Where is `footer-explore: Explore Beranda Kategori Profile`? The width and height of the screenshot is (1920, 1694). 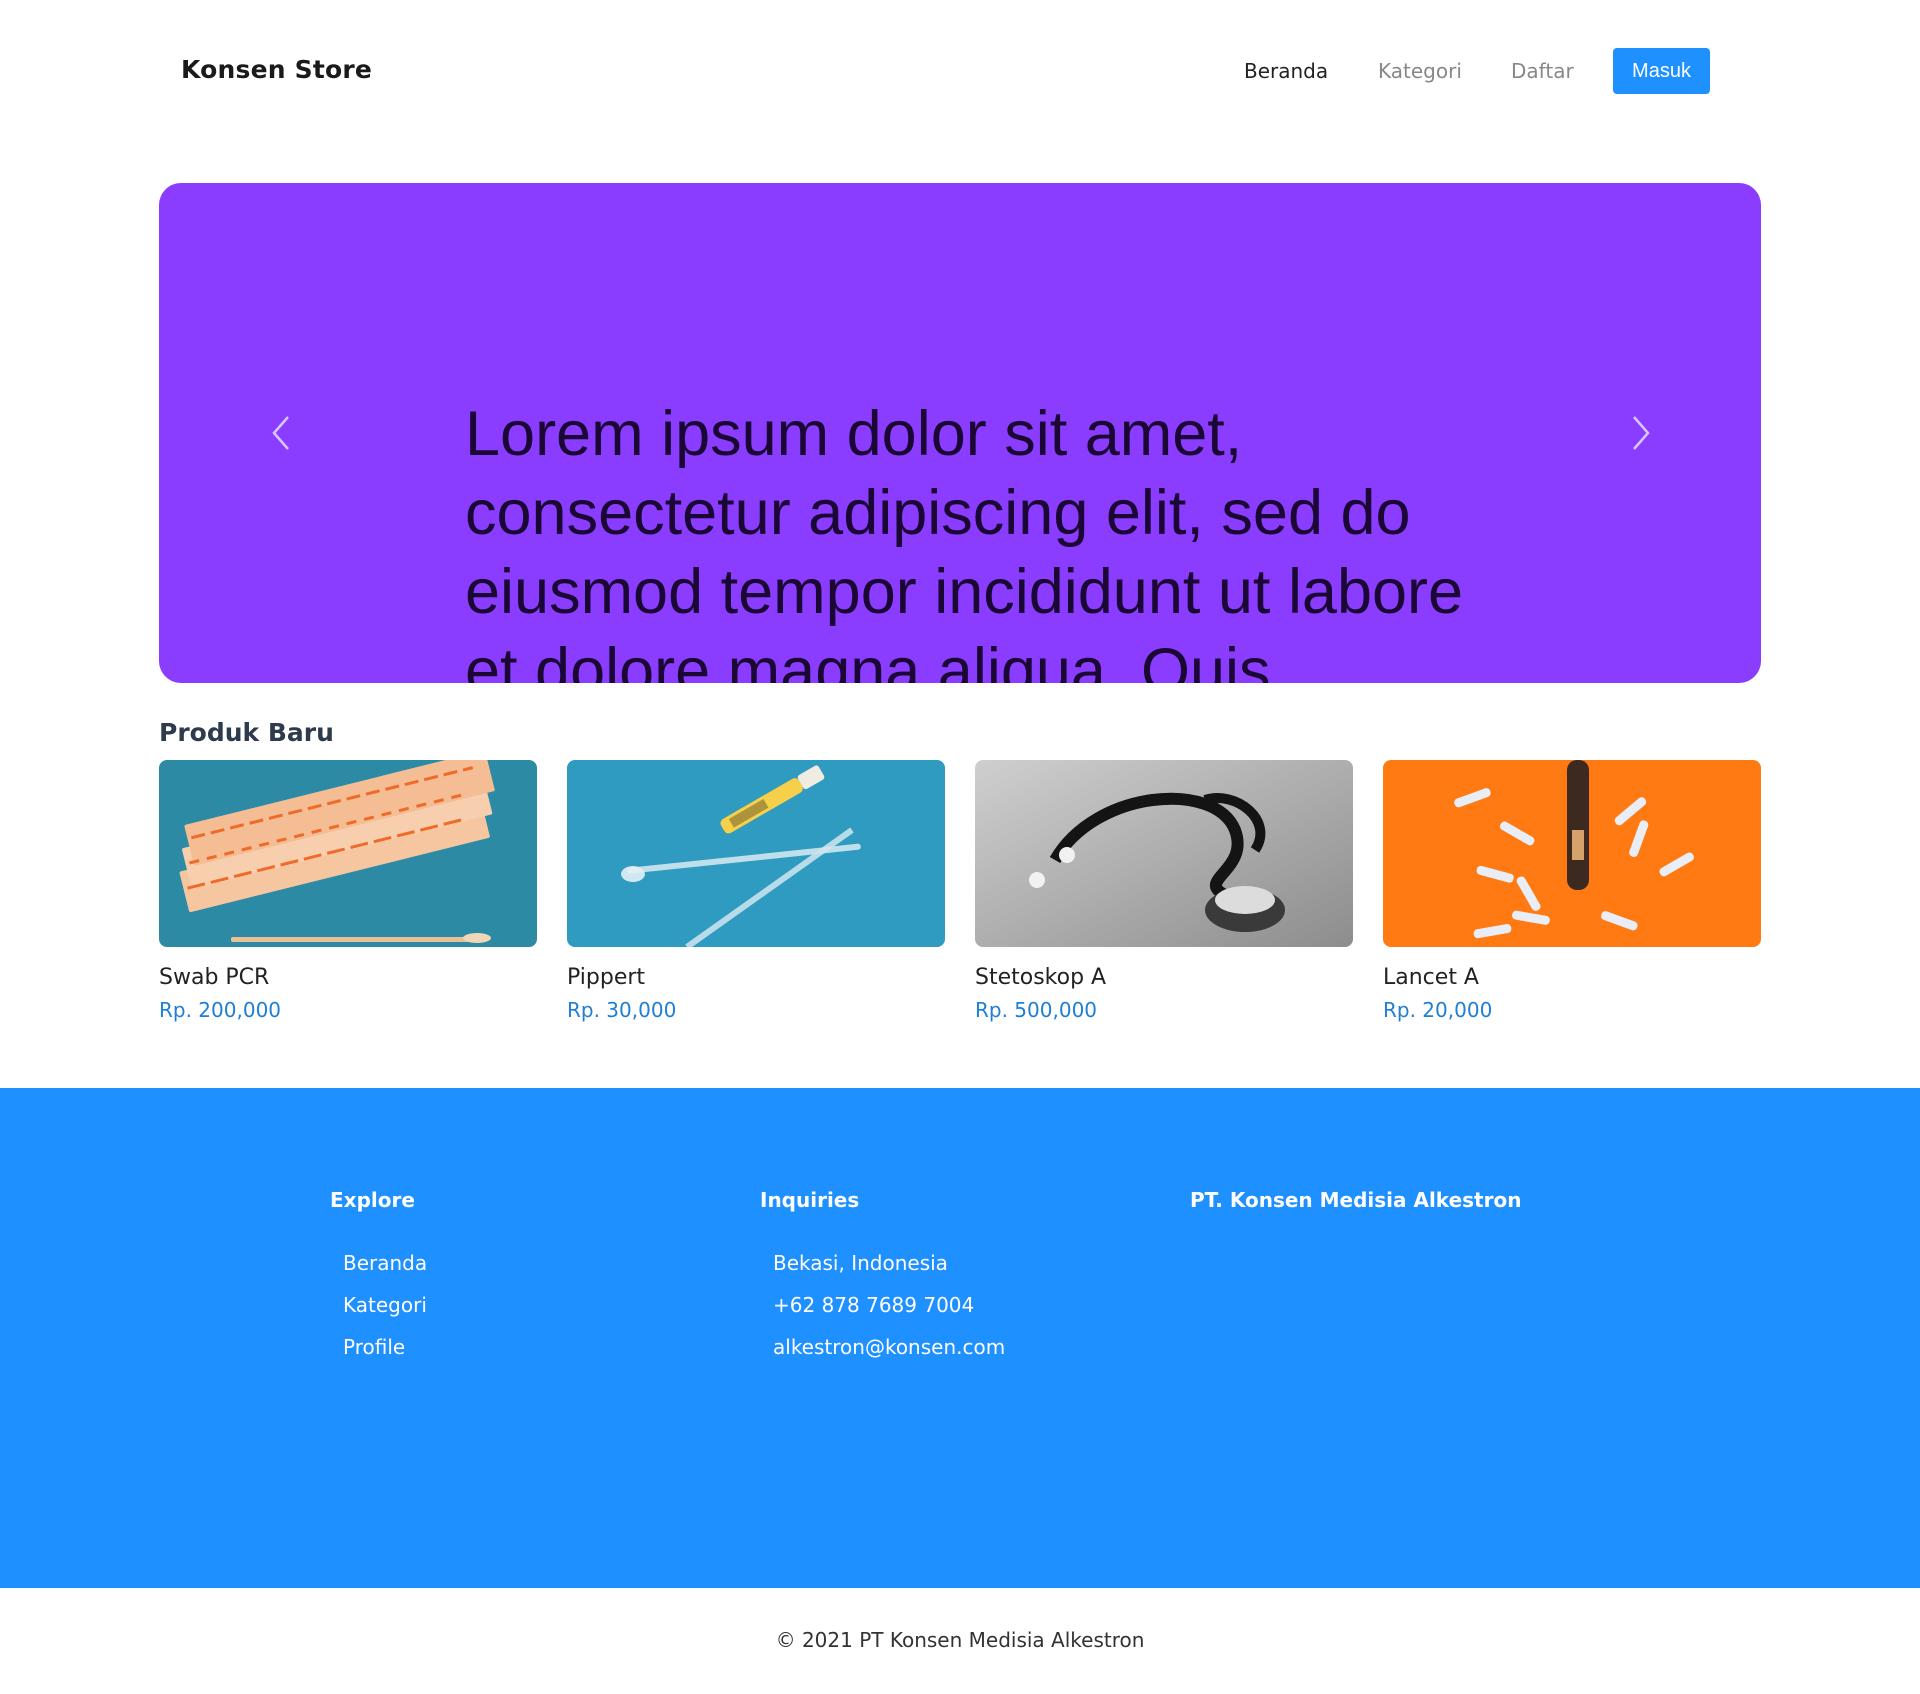
footer-explore: Explore Beranda Kategori Profile is located at coordinates (378, 1282).